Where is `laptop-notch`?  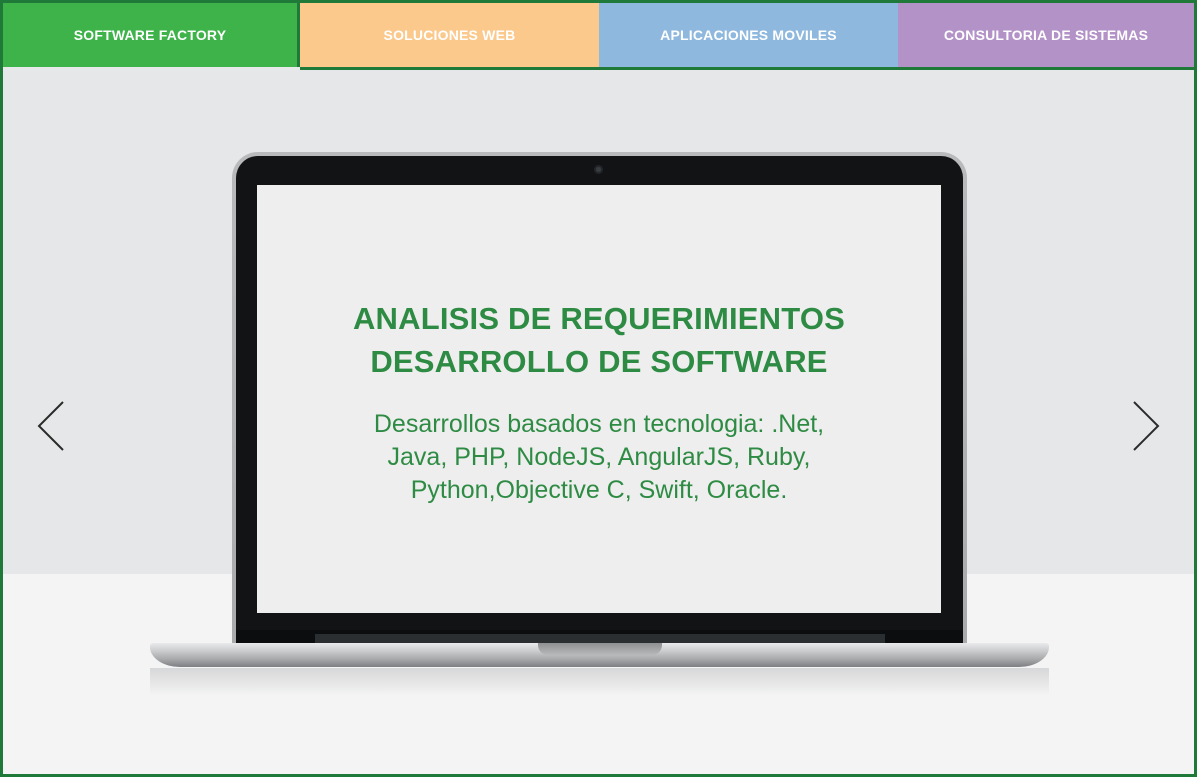 laptop-notch is located at coordinates (600, 649).